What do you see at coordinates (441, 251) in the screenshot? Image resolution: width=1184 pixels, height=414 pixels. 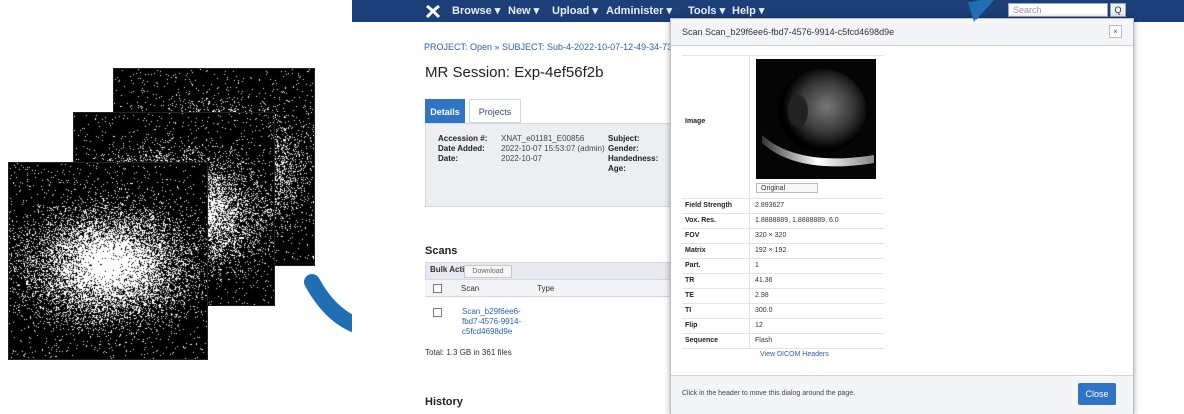 I see `scans-title: Scans` at bounding box center [441, 251].